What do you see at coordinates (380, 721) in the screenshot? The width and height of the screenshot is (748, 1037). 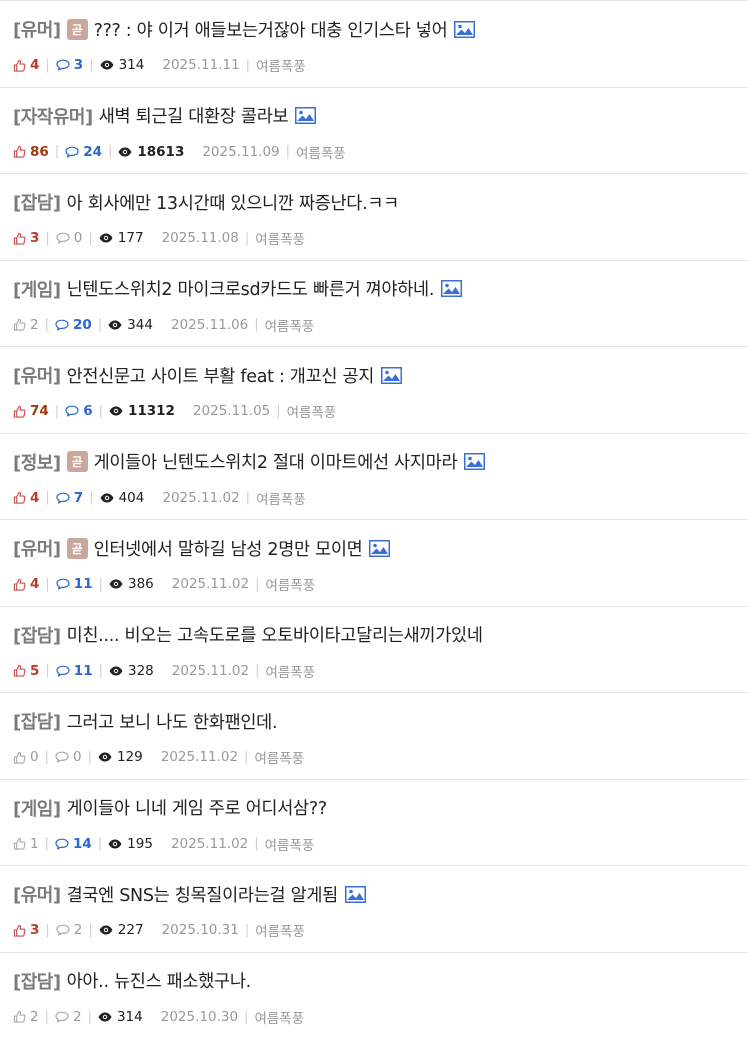 I see `post-title-line: [잡담] 그러고 보니 나도 한화팬인데.` at bounding box center [380, 721].